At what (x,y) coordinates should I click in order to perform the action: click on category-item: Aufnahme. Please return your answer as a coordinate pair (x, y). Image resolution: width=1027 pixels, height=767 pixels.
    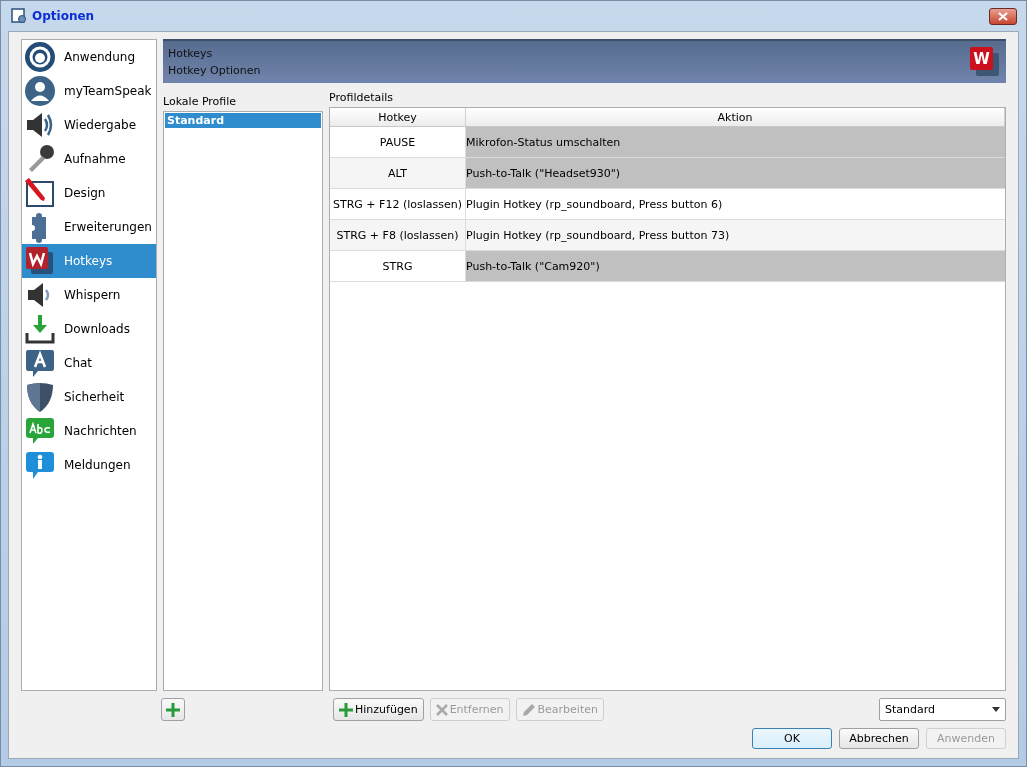
    Looking at the image, I should click on (89, 159).